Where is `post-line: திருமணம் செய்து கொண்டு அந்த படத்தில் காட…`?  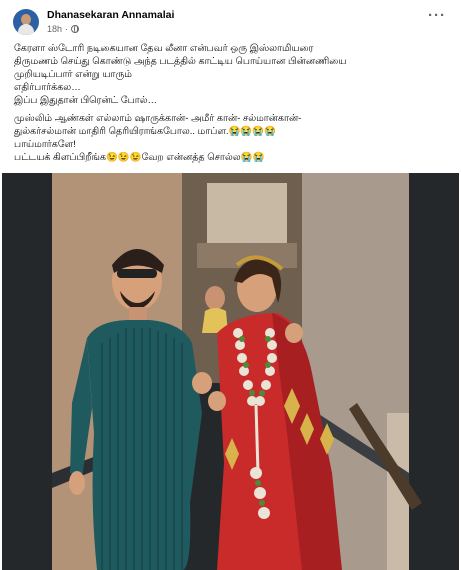
post-line: திருமணம் செய்து கொண்டு அந்த படத்தில் காட… is located at coordinates (180, 61).